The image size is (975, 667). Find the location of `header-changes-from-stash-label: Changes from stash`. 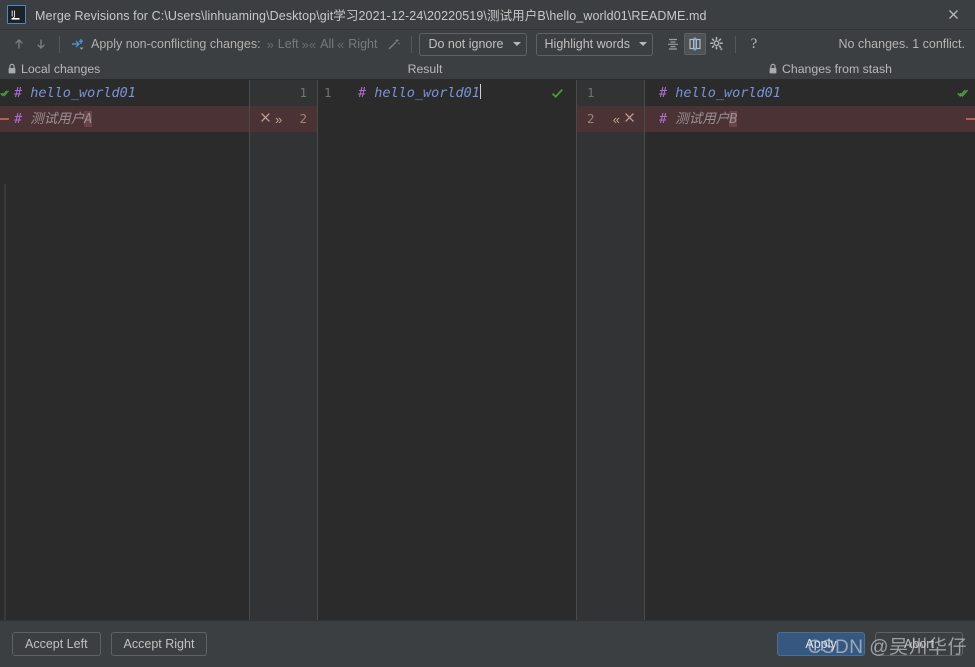

header-changes-from-stash-label: Changes from stash is located at coordinates (837, 68).